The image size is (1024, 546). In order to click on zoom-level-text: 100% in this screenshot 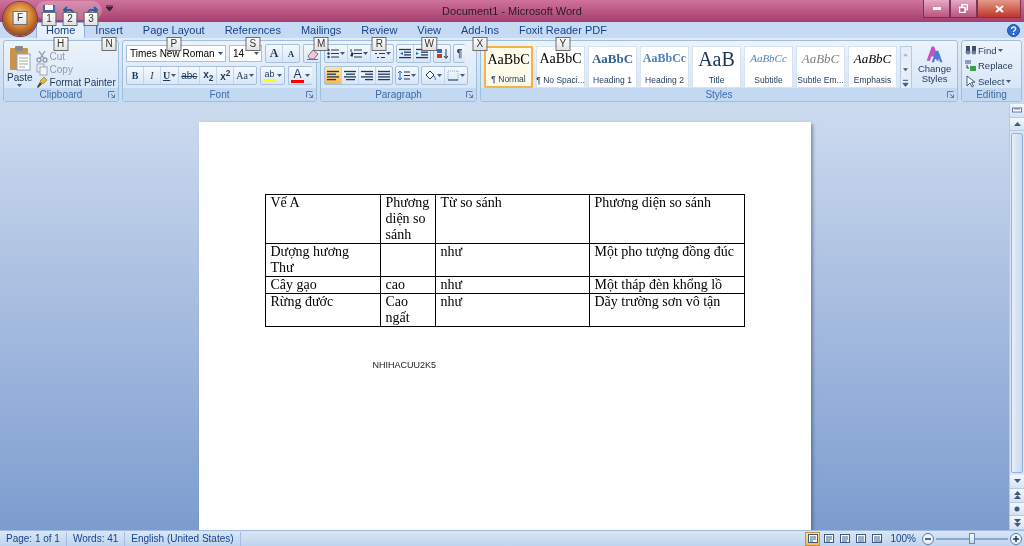, I will do `click(903, 538)`.